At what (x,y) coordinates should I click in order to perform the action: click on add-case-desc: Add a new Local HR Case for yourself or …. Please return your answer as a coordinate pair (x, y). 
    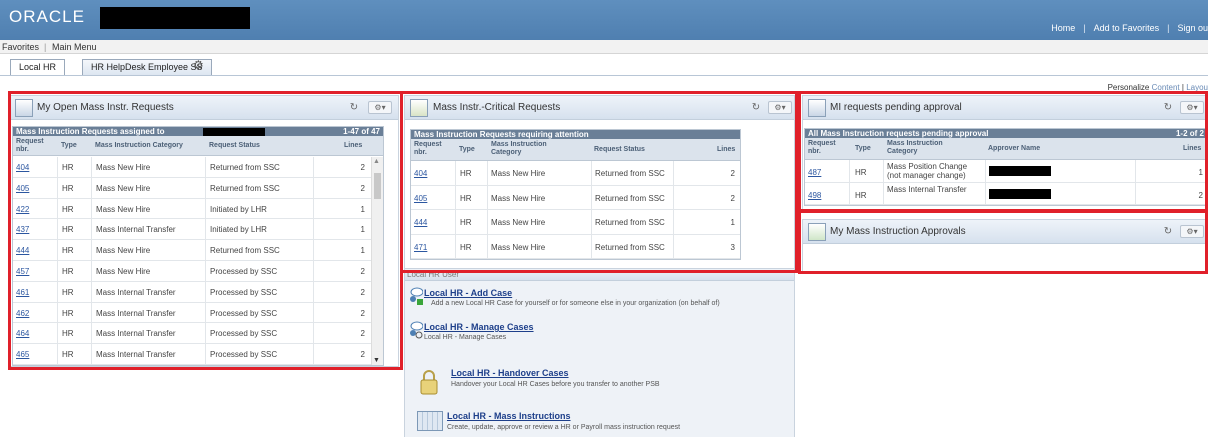
    Looking at the image, I should click on (575, 303).